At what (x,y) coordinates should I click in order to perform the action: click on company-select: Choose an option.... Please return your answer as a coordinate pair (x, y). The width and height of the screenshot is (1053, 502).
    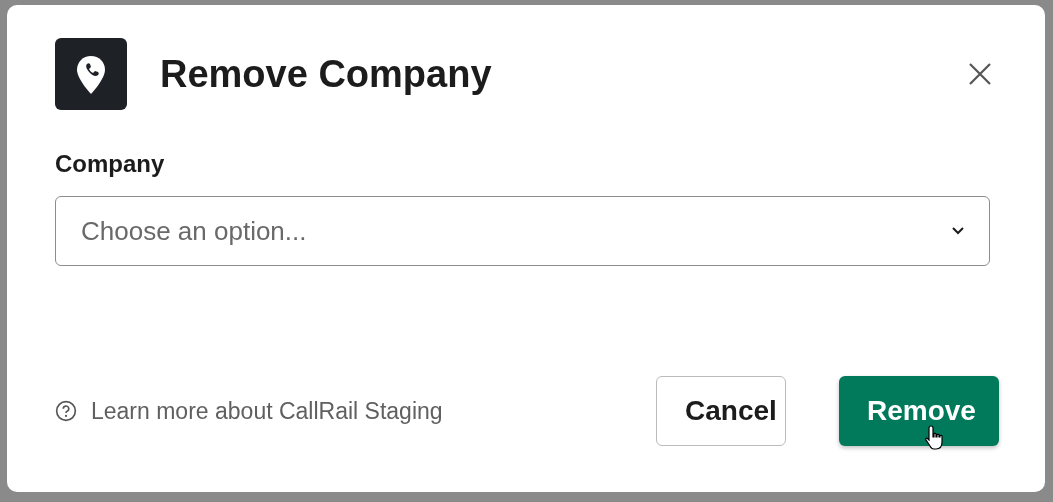
    Looking at the image, I should click on (522, 231).